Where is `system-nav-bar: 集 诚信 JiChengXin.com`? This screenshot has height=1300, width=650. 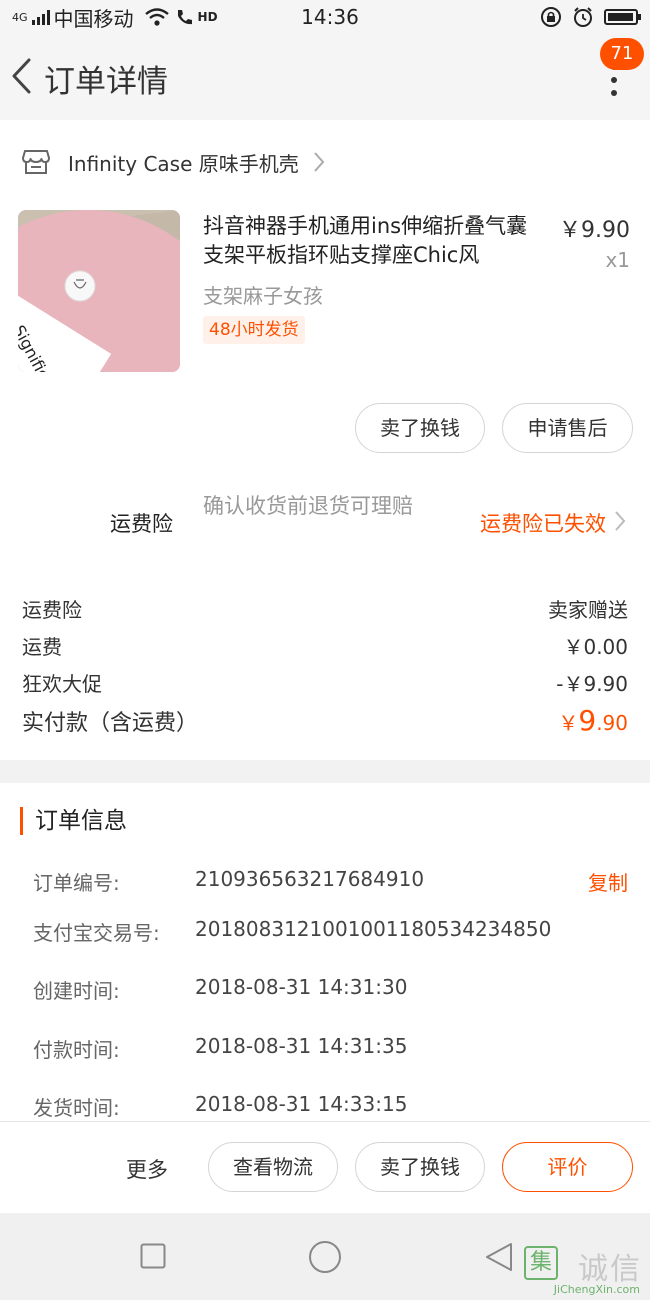 system-nav-bar: 集 诚信 JiChengXin.com is located at coordinates (325, 1256).